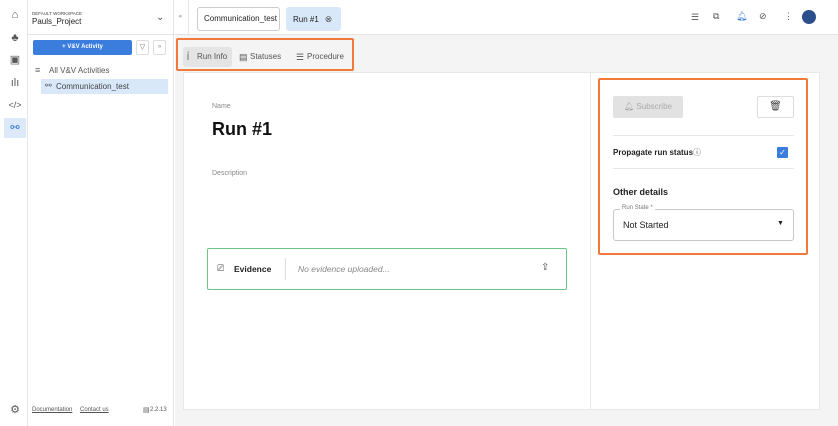 Image resolution: width=838 pixels, height=426 pixels. What do you see at coordinates (57, 21) in the screenshot?
I see `project-name: Pauls_Project` at bounding box center [57, 21].